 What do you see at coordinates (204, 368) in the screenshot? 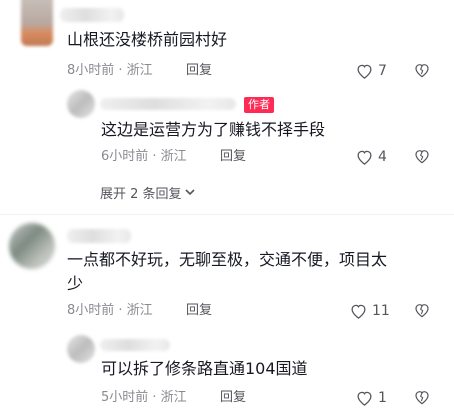
I see `reply-text: 可以拆了修条路直通104国道` at bounding box center [204, 368].